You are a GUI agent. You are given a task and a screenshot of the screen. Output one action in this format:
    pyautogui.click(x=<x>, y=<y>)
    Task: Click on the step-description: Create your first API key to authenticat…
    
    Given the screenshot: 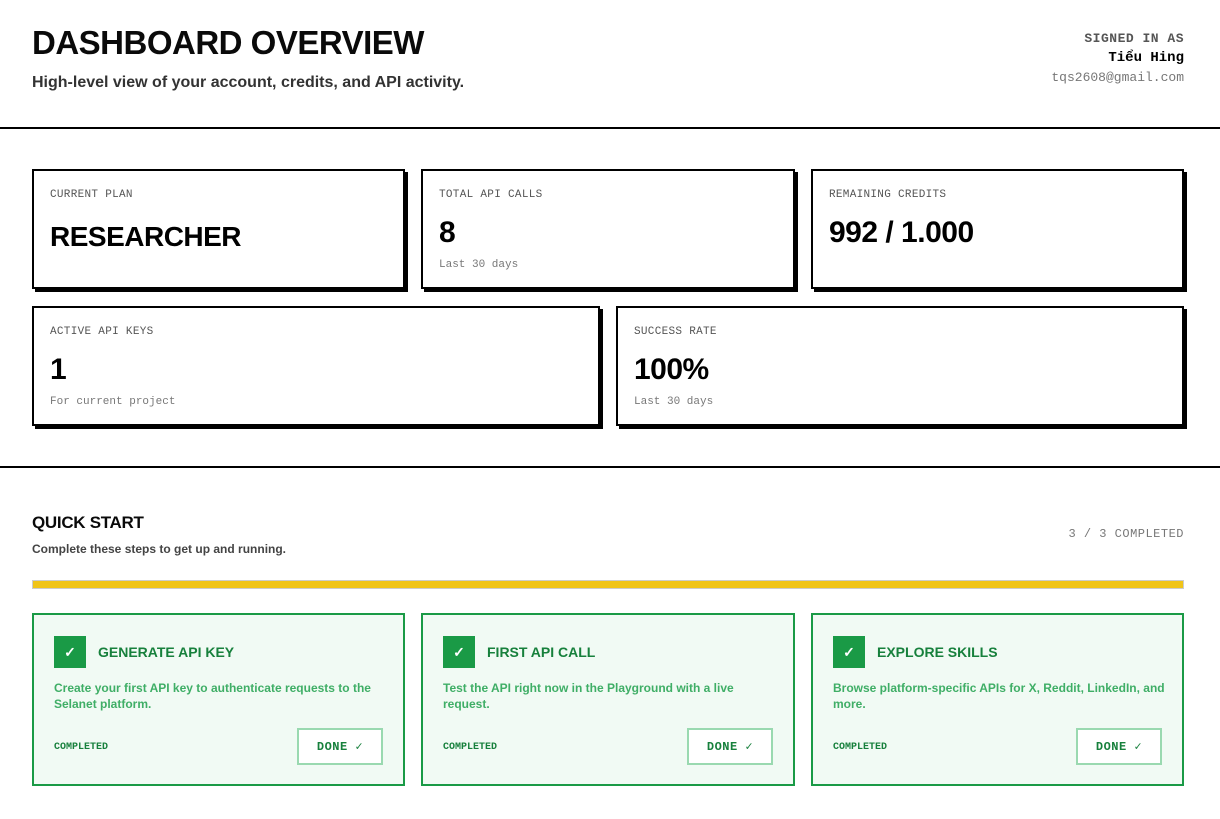 What is the action you would take?
    pyautogui.click(x=212, y=696)
    